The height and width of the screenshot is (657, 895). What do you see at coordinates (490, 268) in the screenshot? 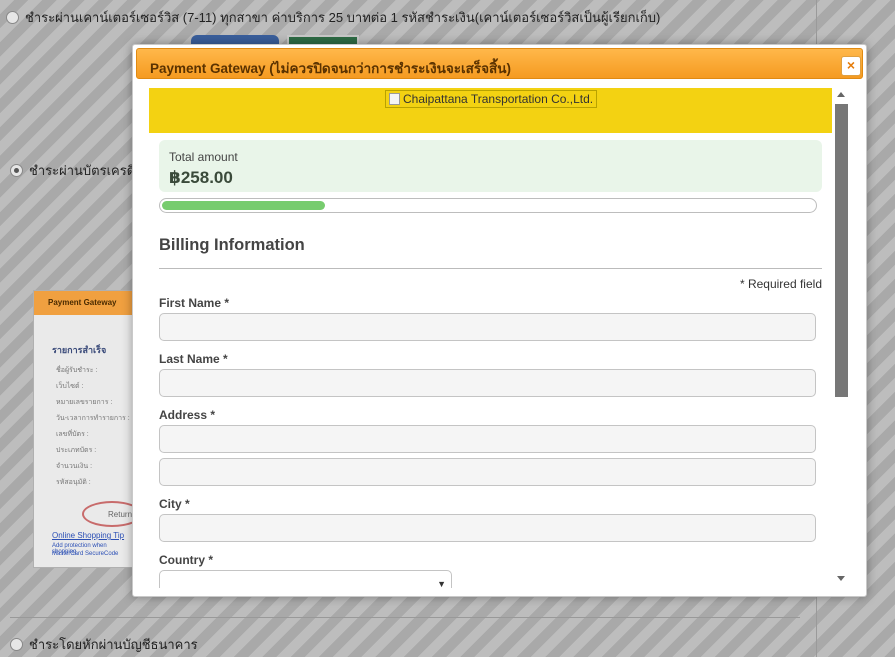
I see `heading-divider` at bounding box center [490, 268].